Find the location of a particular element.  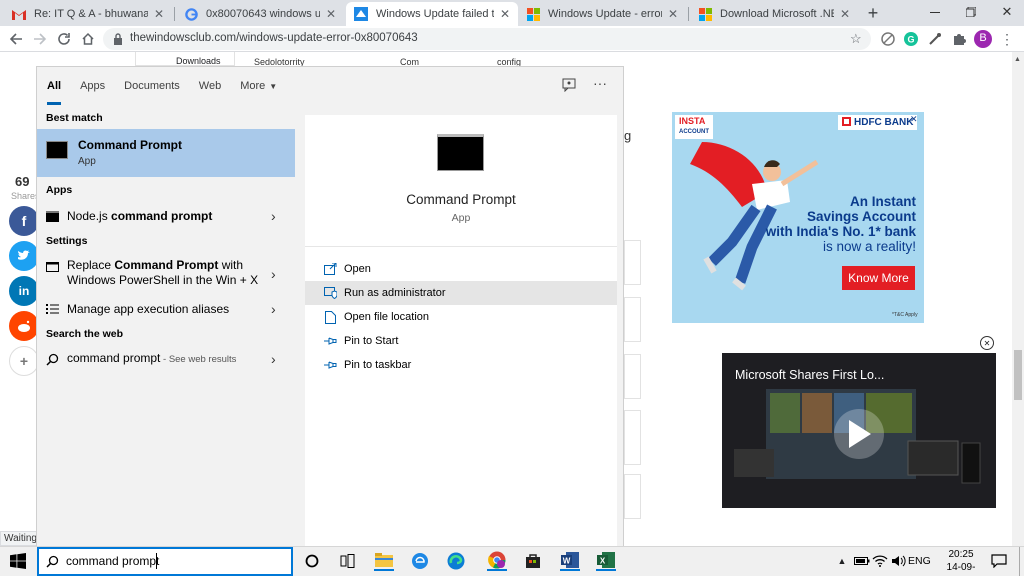

tab-windows-update-active: Windows Update failed to inst ✕ is located at coordinates (432, 14).